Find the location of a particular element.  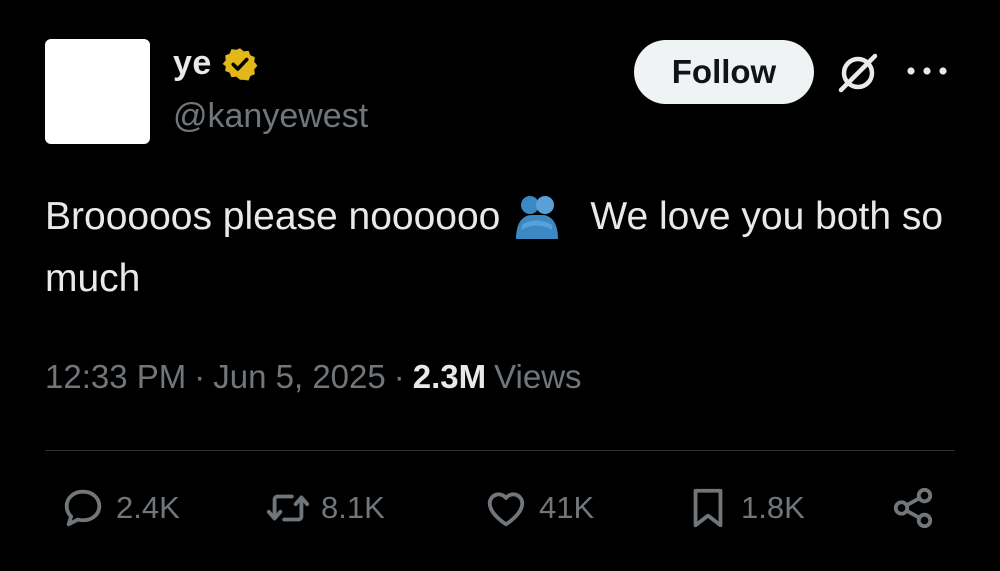

action-bar: 2.4K 8.1K 41K 1.8K is located at coordinates (500, 515).